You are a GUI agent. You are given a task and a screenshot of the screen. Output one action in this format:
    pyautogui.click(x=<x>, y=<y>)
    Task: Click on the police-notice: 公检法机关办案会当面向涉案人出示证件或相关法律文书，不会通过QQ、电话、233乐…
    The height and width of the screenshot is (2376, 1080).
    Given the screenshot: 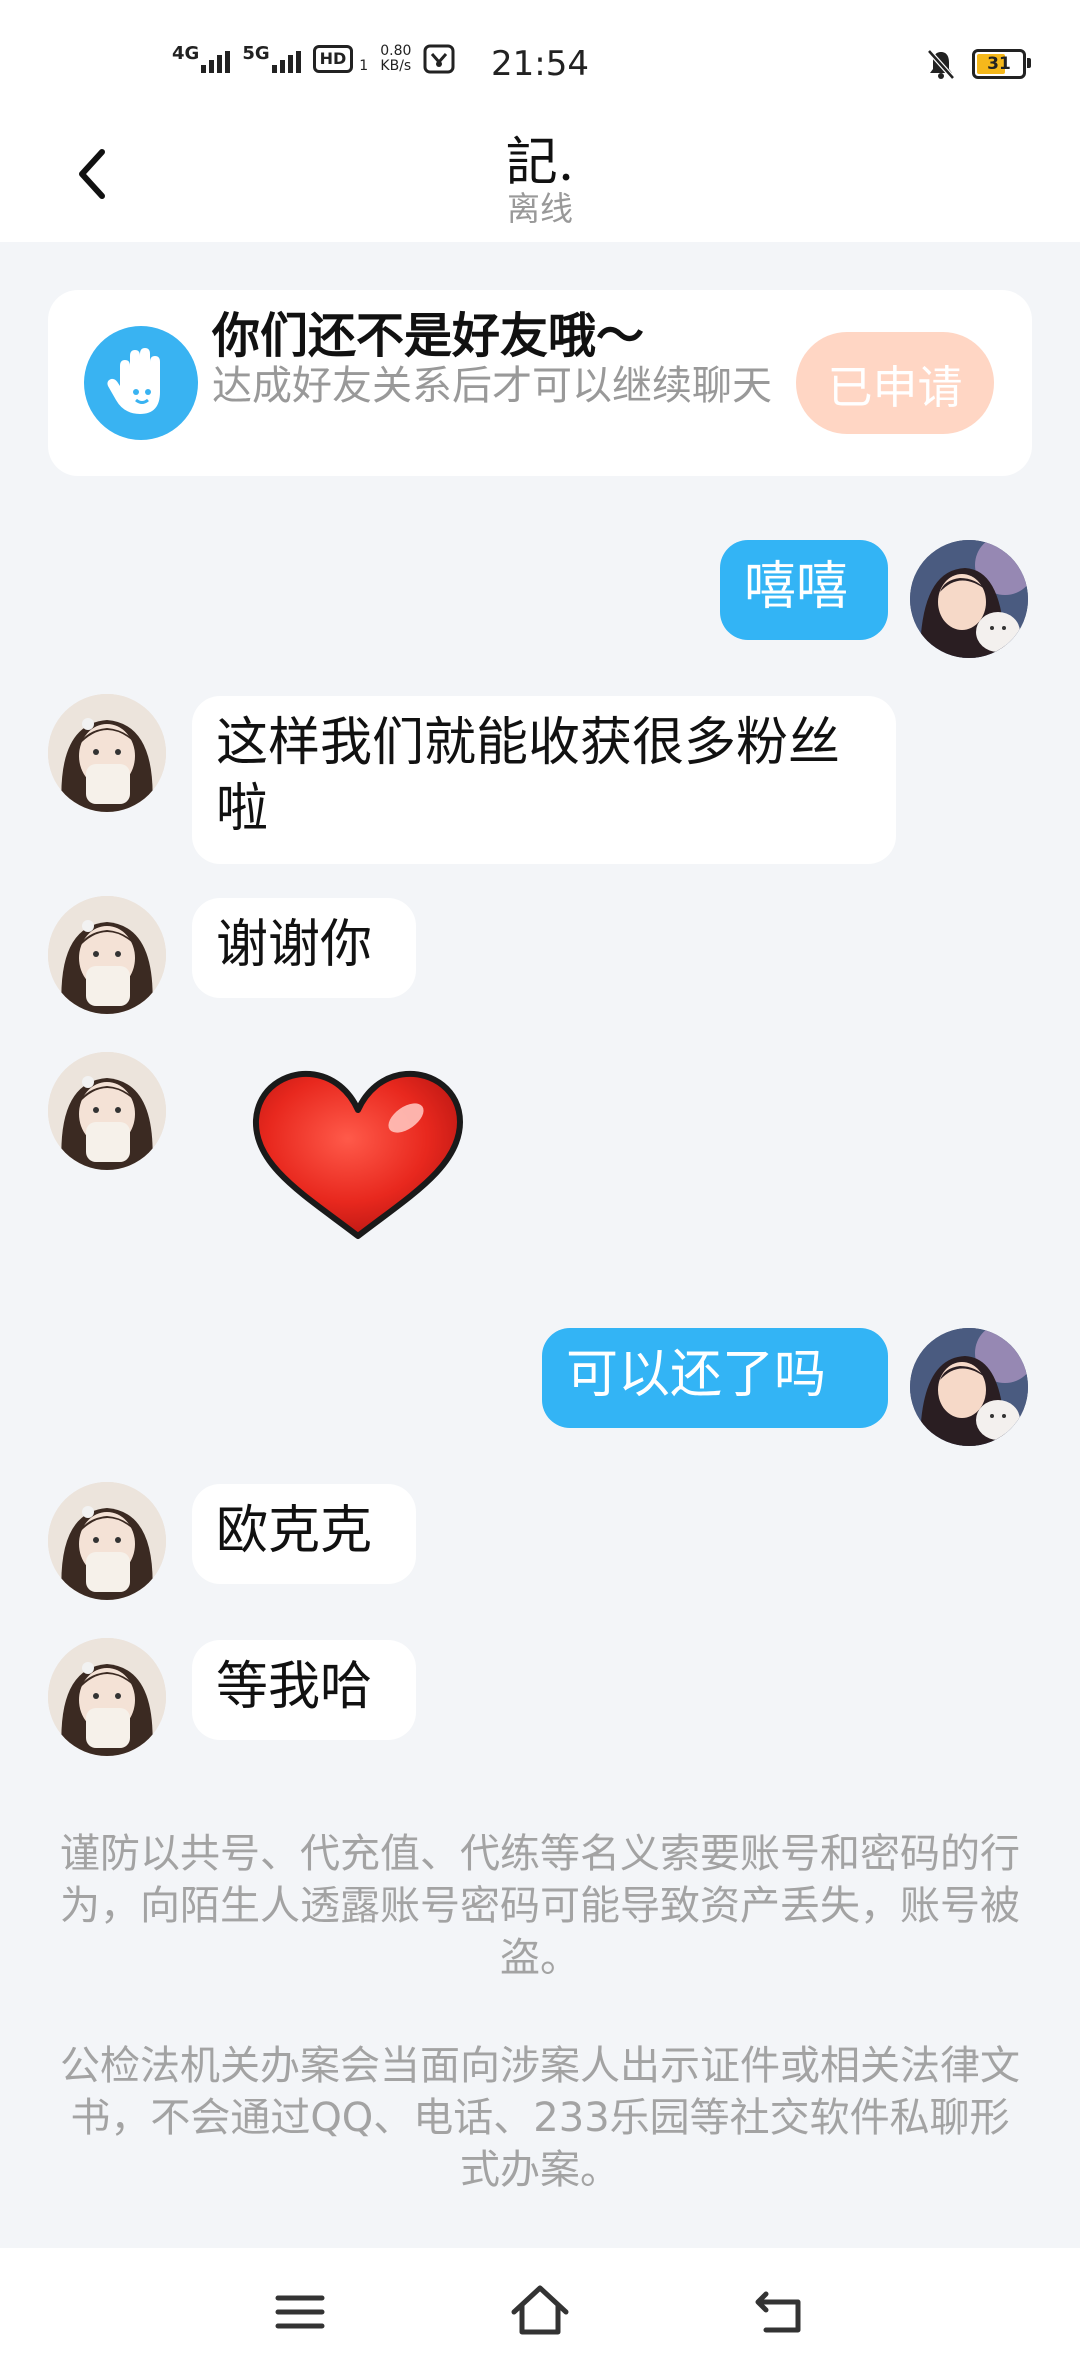 What is the action you would take?
    pyautogui.click(x=540, y=2118)
    